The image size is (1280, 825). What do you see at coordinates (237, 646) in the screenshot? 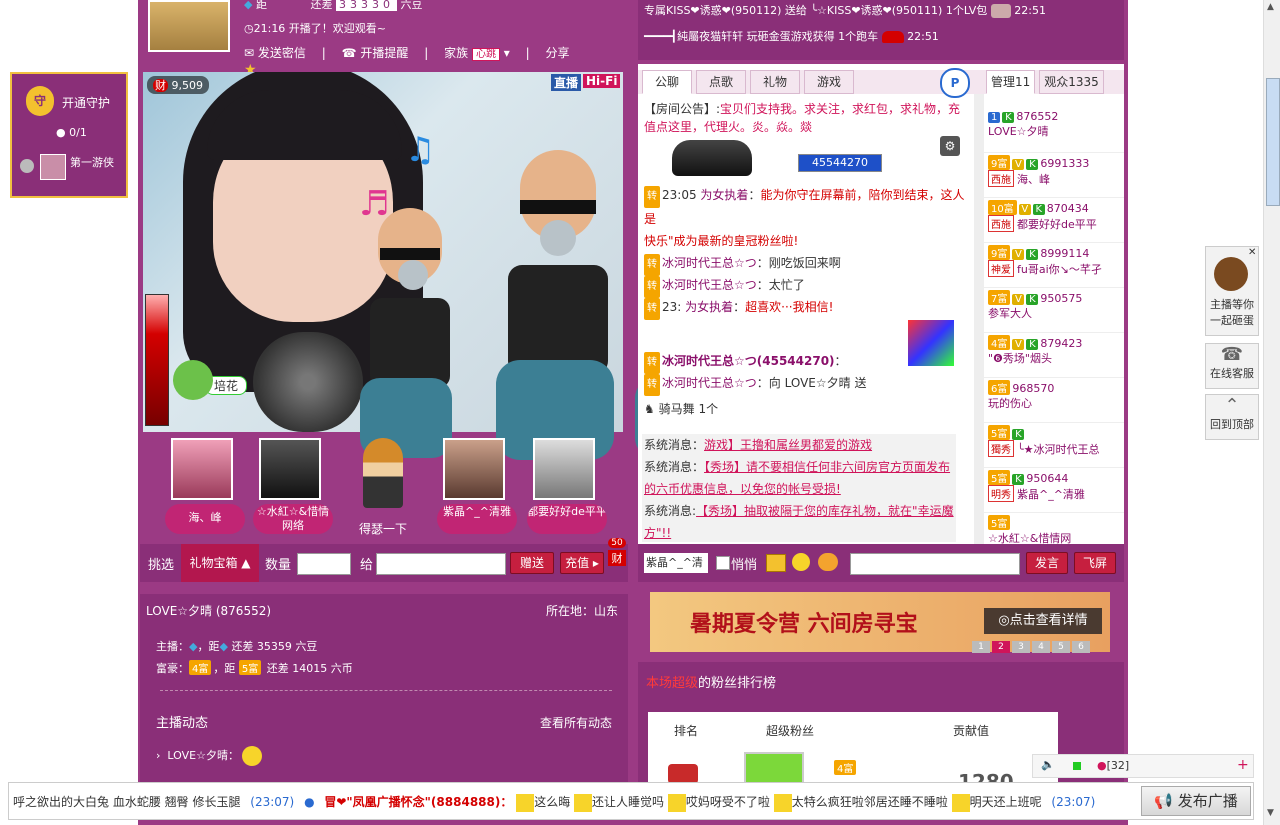
I see `anchor-level-line: 主播：◆，距◆ 还差 35359 六豆` at bounding box center [237, 646].